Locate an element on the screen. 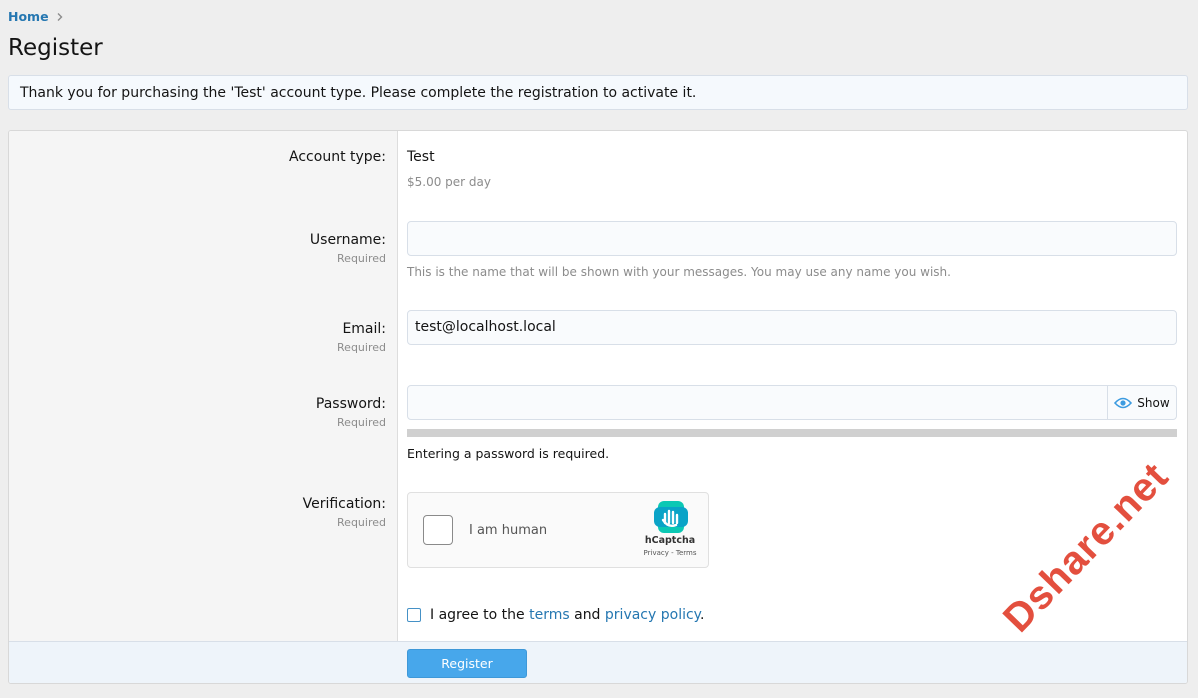  agree-terms-text: I agree to the terms and privacy policy. is located at coordinates (567, 615).